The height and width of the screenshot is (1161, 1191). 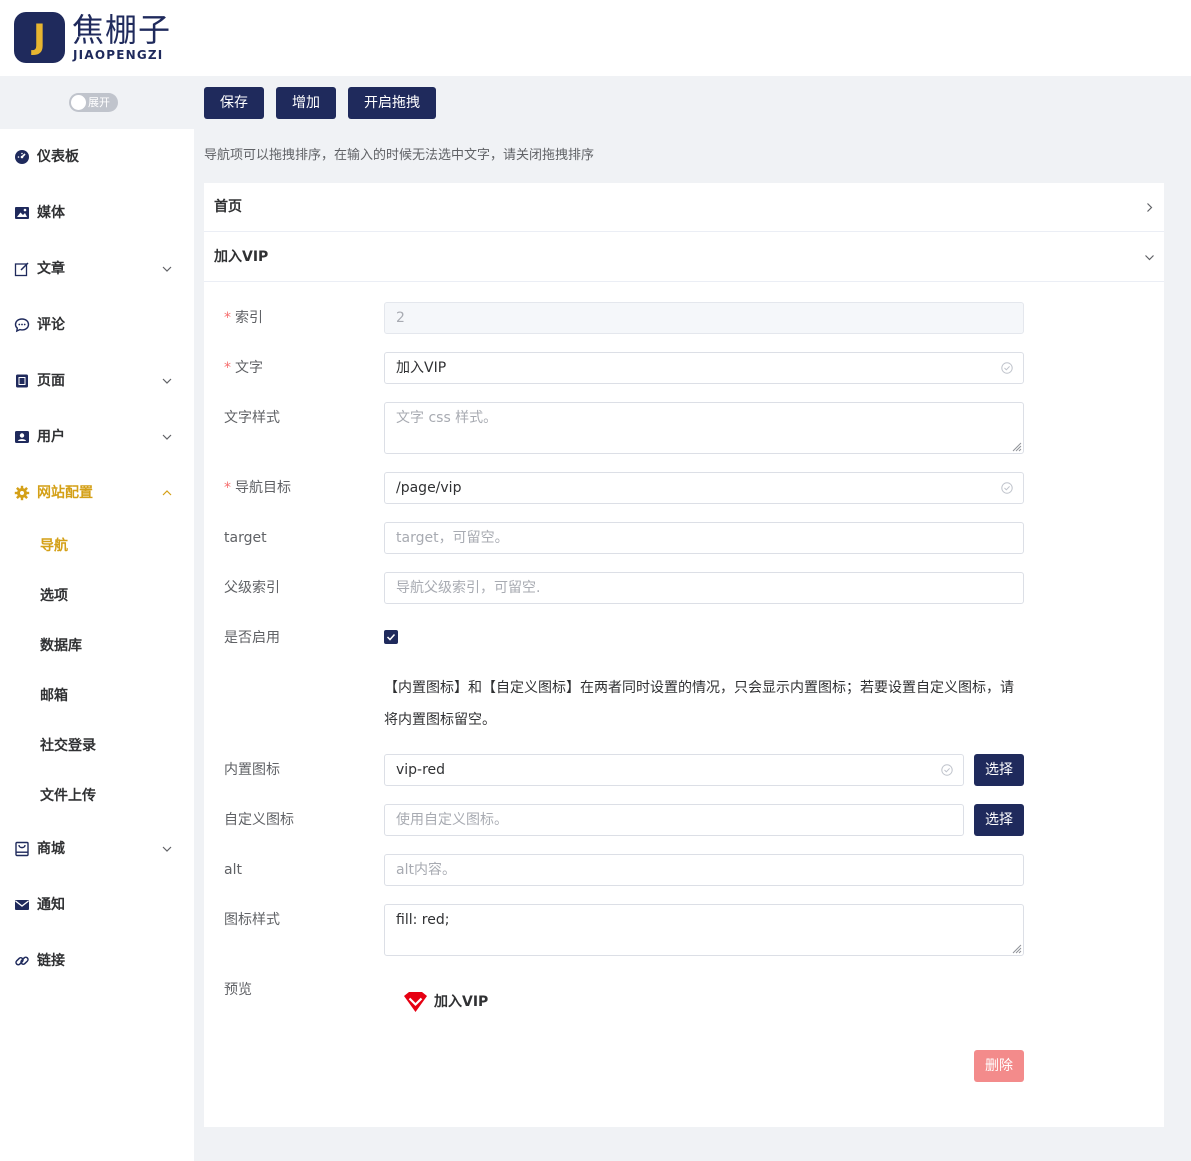 I want to click on sidebar-item-label: 仪表板, so click(x=58, y=157).